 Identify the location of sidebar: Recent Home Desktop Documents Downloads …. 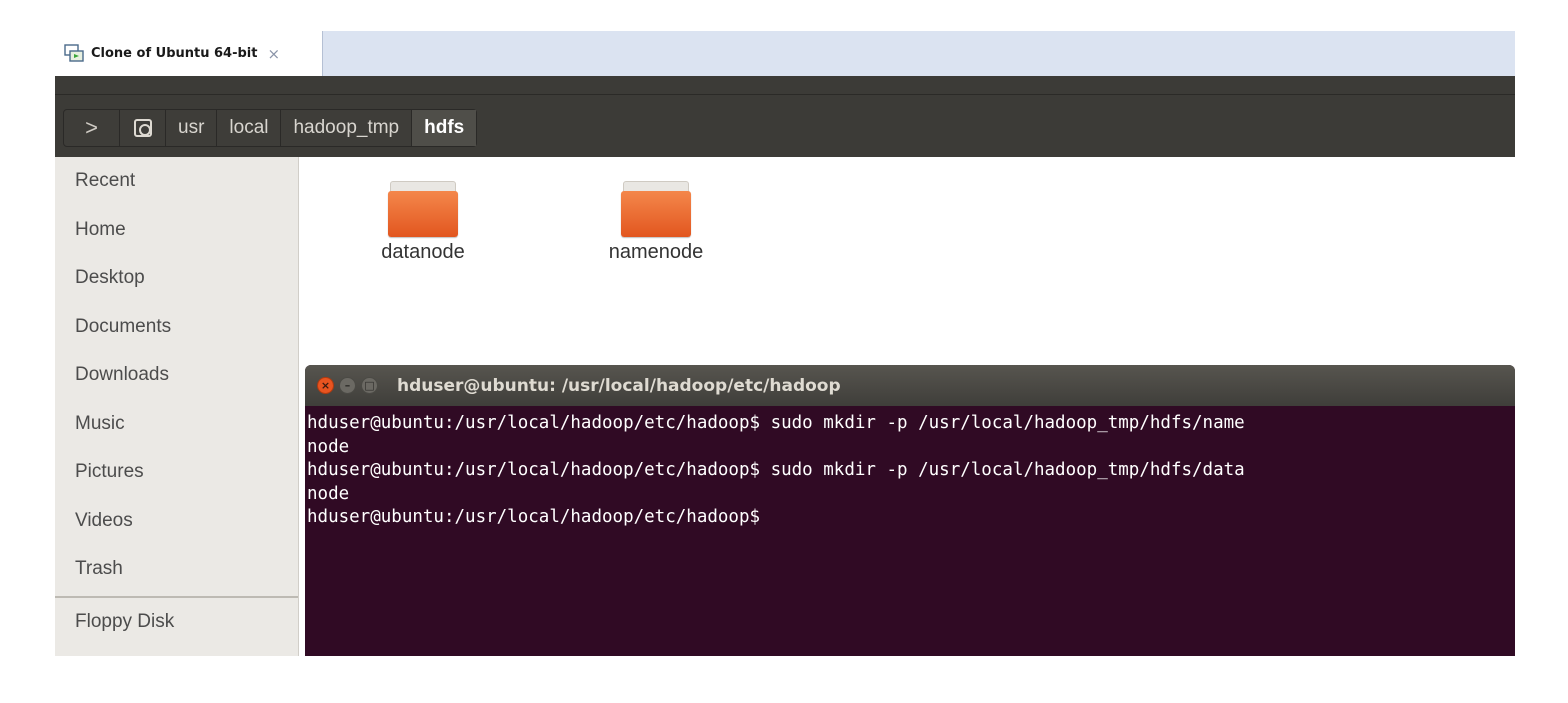
(177, 406).